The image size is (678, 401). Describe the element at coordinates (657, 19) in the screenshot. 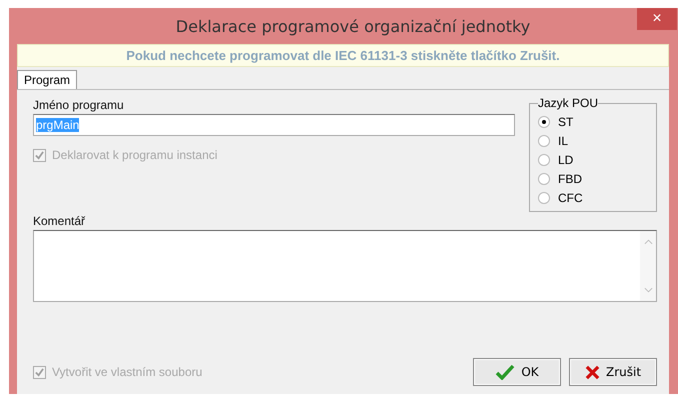

I see `close-button: ×` at that location.